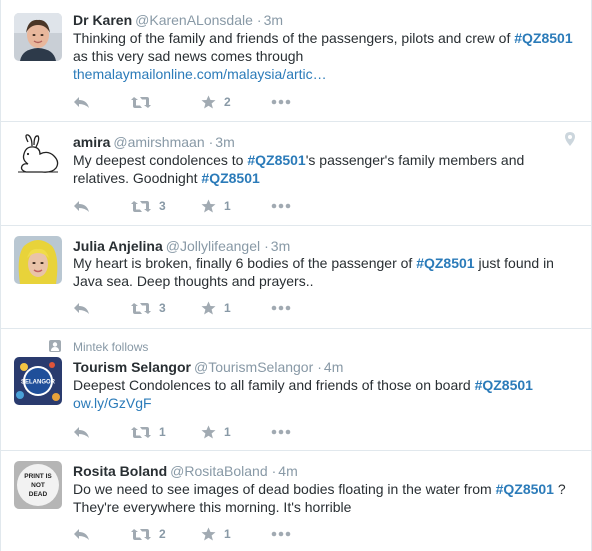 This screenshot has height=551, width=592. What do you see at coordinates (55, 346) in the screenshot?
I see `follow-context-icon` at bounding box center [55, 346].